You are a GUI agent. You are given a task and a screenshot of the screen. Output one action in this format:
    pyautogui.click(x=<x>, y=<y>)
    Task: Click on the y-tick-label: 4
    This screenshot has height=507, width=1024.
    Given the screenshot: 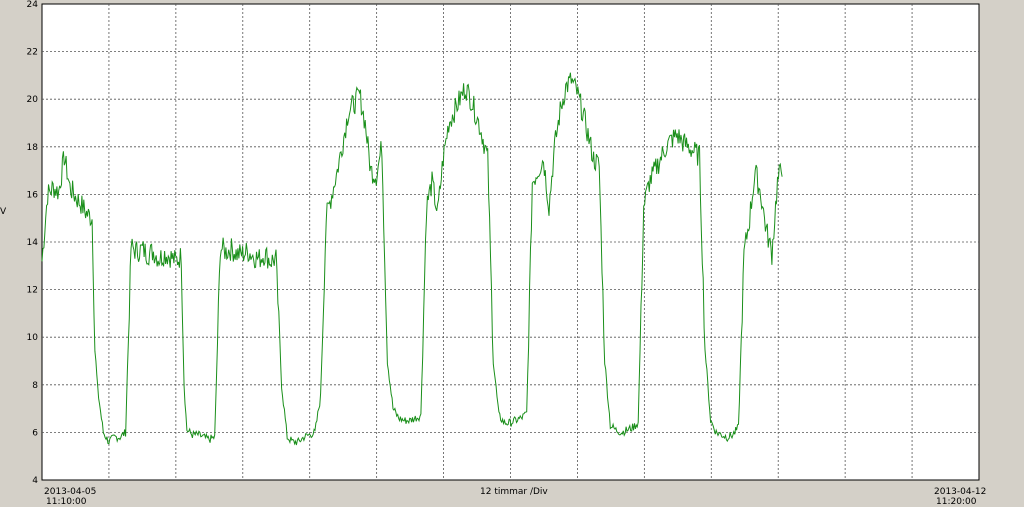 What is the action you would take?
    pyautogui.click(x=35, y=481)
    